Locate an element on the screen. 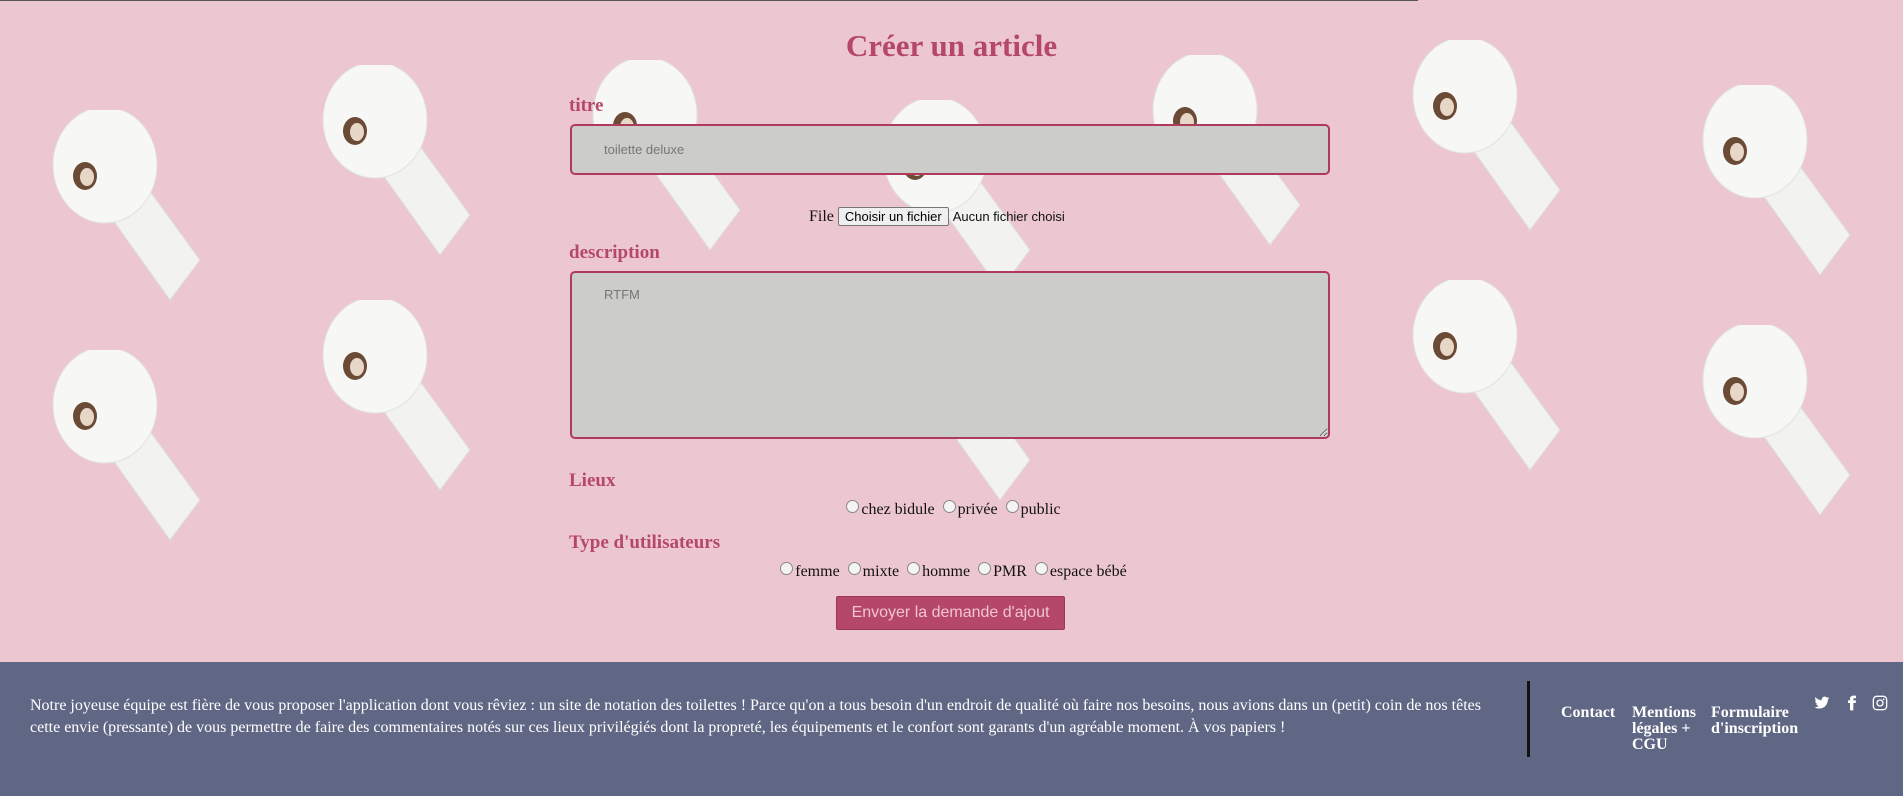 This screenshot has height=796, width=1903. radio-chez-bidule is located at coordinates (853, 506).